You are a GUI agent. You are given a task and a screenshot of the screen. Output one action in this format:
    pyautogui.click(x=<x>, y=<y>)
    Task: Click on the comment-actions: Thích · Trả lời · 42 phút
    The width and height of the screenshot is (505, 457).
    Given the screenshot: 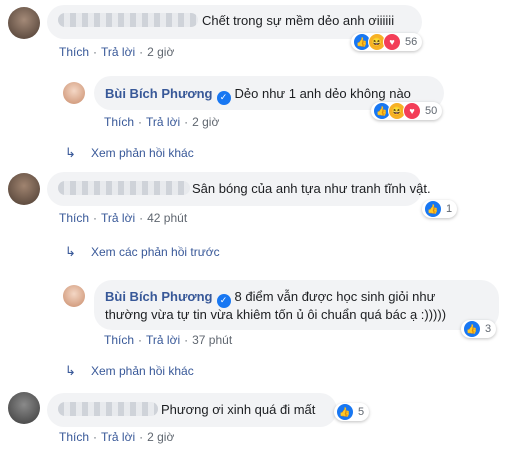 What is the action you would take?
    pyautogui.click(x=123, y=218)
    